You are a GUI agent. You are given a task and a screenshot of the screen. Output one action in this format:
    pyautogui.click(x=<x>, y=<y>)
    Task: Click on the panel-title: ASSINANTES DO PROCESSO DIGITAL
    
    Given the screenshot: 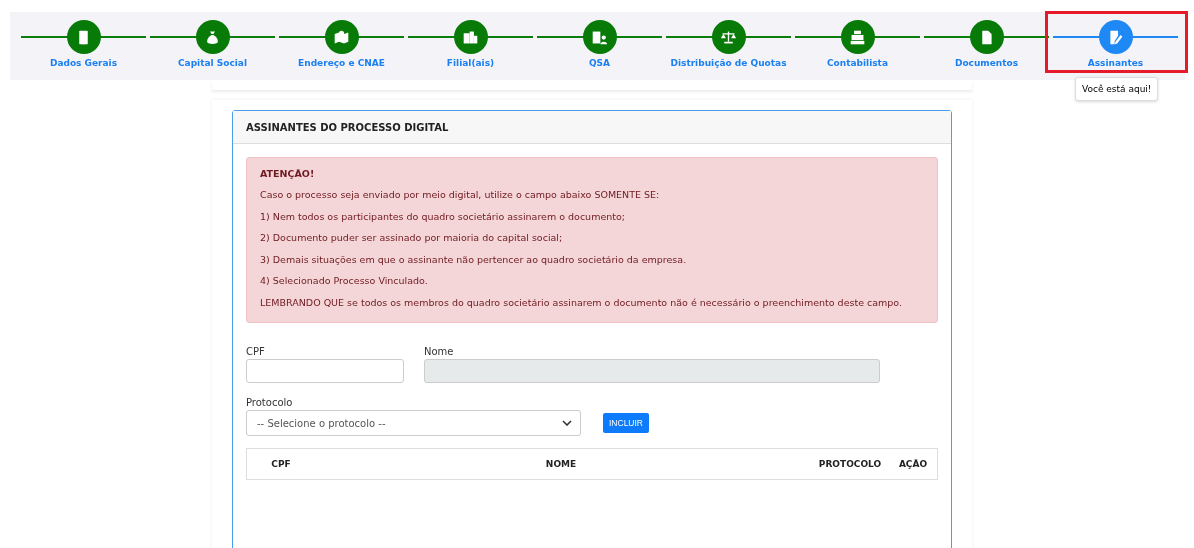 What is the action you would take?
    pyautogui.click(x=347, y=127)
    